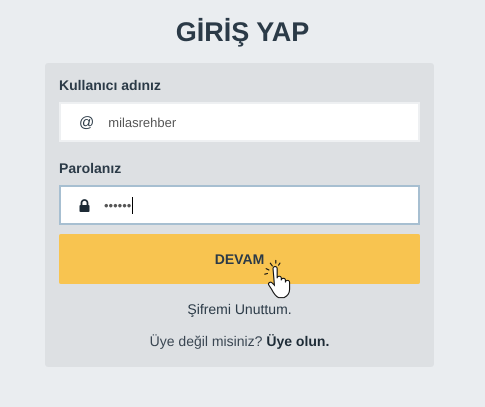 The image size is (485, 407). Describe the element at coordinates (239, 122) in the screenshot. I see `input-field: @ milasrehber` at that location.